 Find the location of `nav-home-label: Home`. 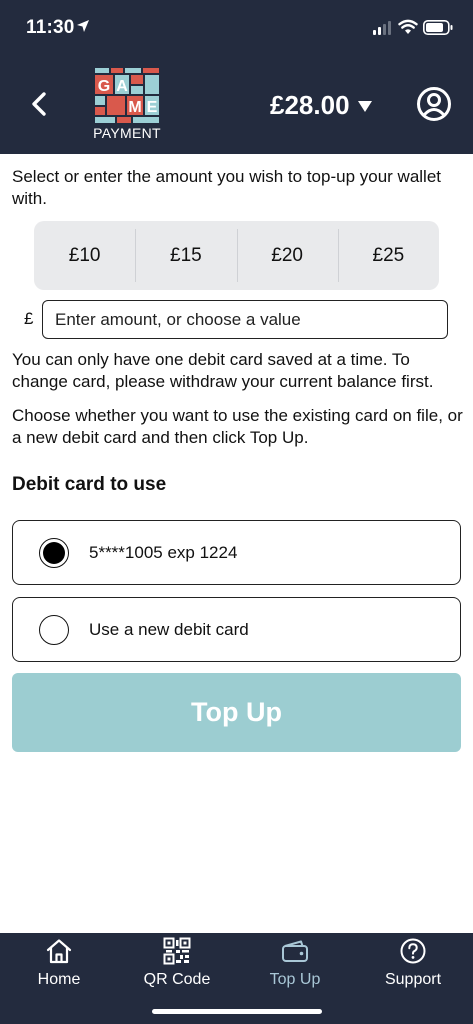

nav-home-label: Home is located at coordinates (59, 979).